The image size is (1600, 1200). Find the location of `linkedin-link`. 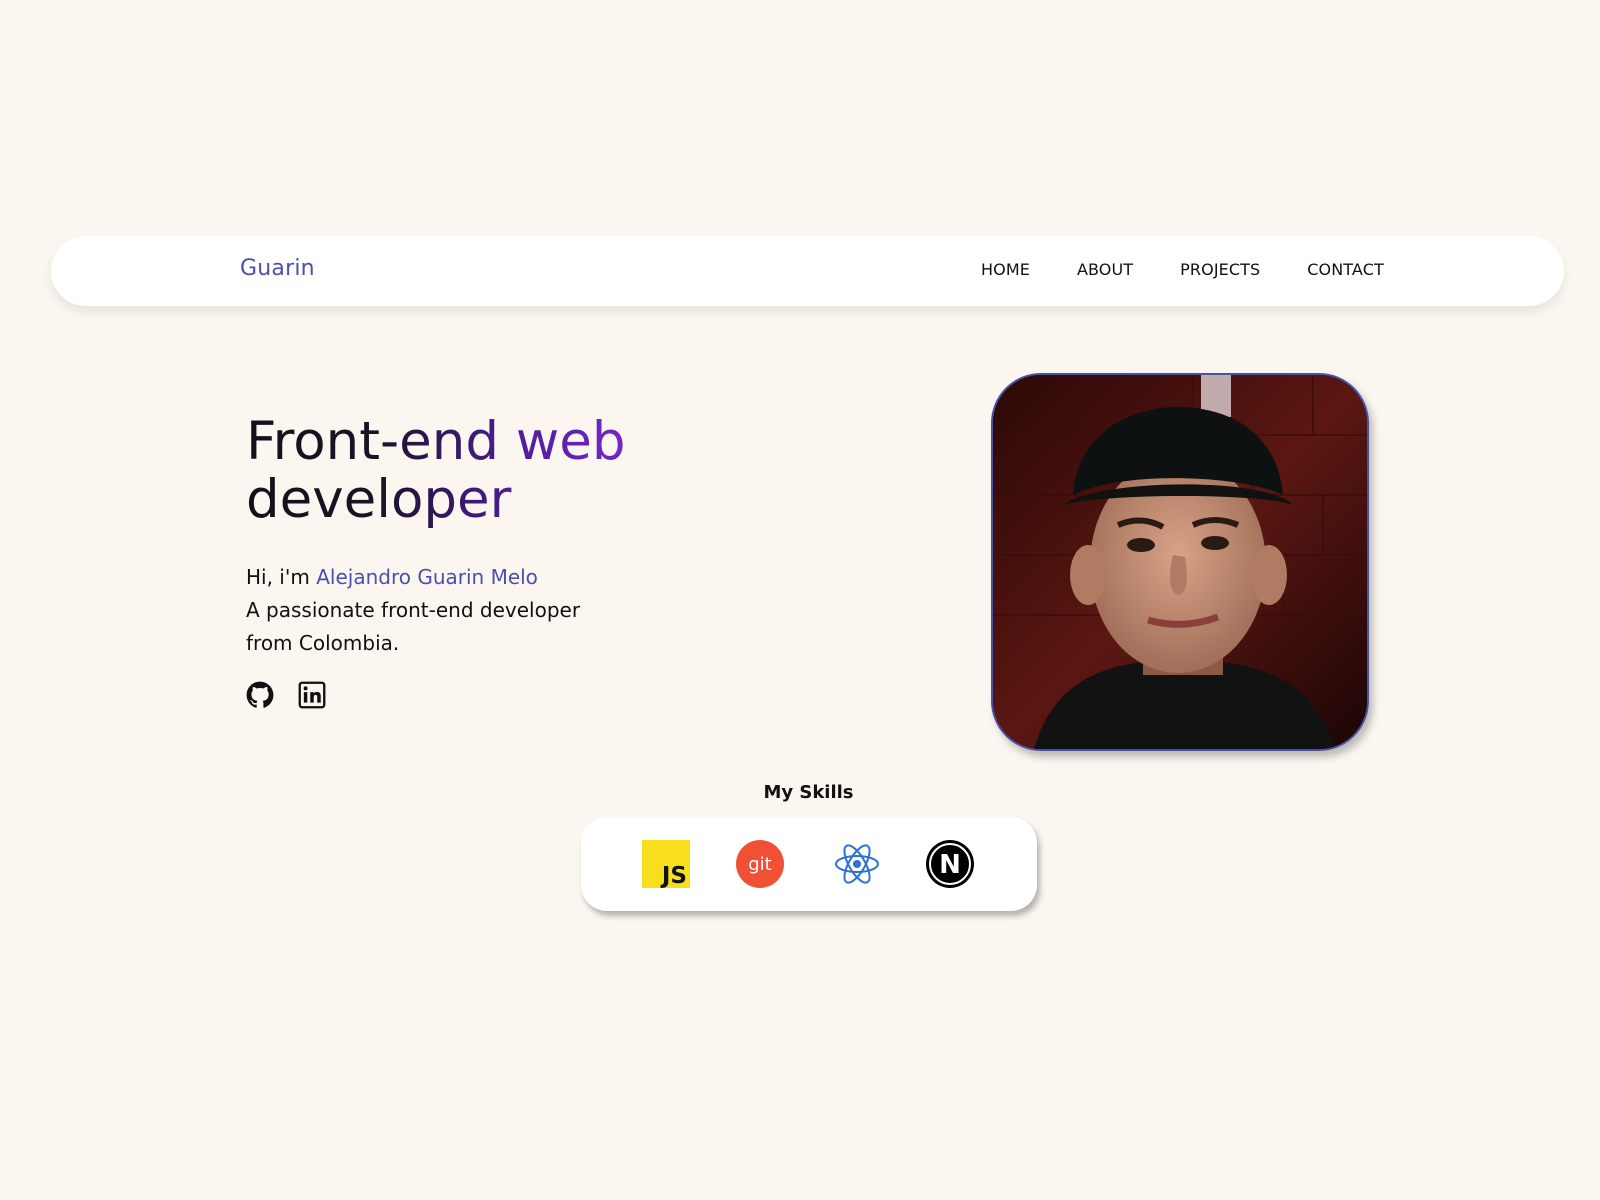

linkedin-link is located at coordinates (312, 695).